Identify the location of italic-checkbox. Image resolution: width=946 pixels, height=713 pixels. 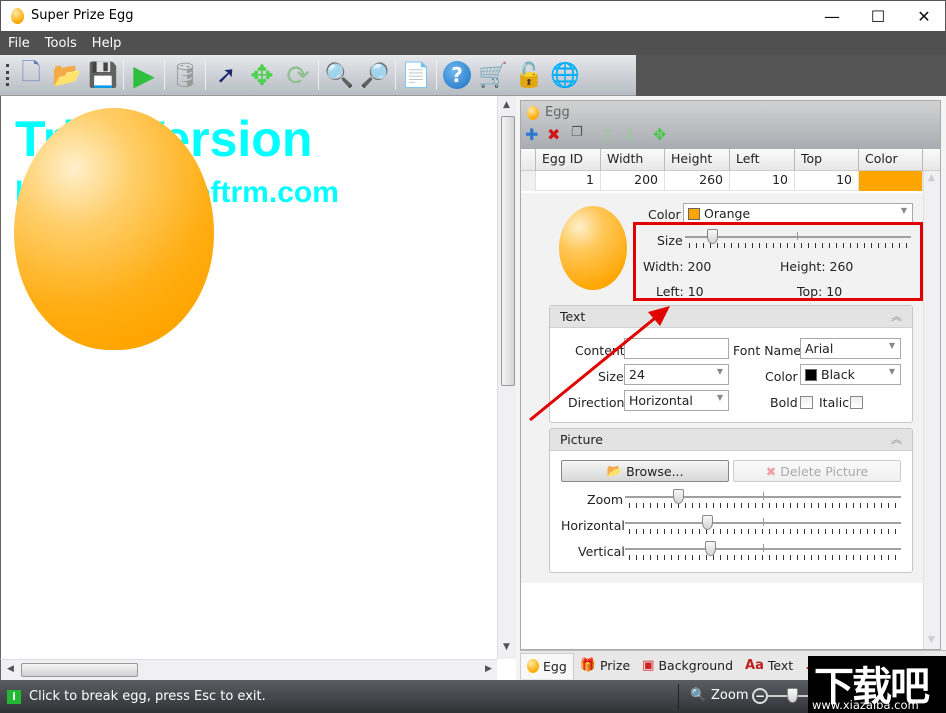
(856, 402).